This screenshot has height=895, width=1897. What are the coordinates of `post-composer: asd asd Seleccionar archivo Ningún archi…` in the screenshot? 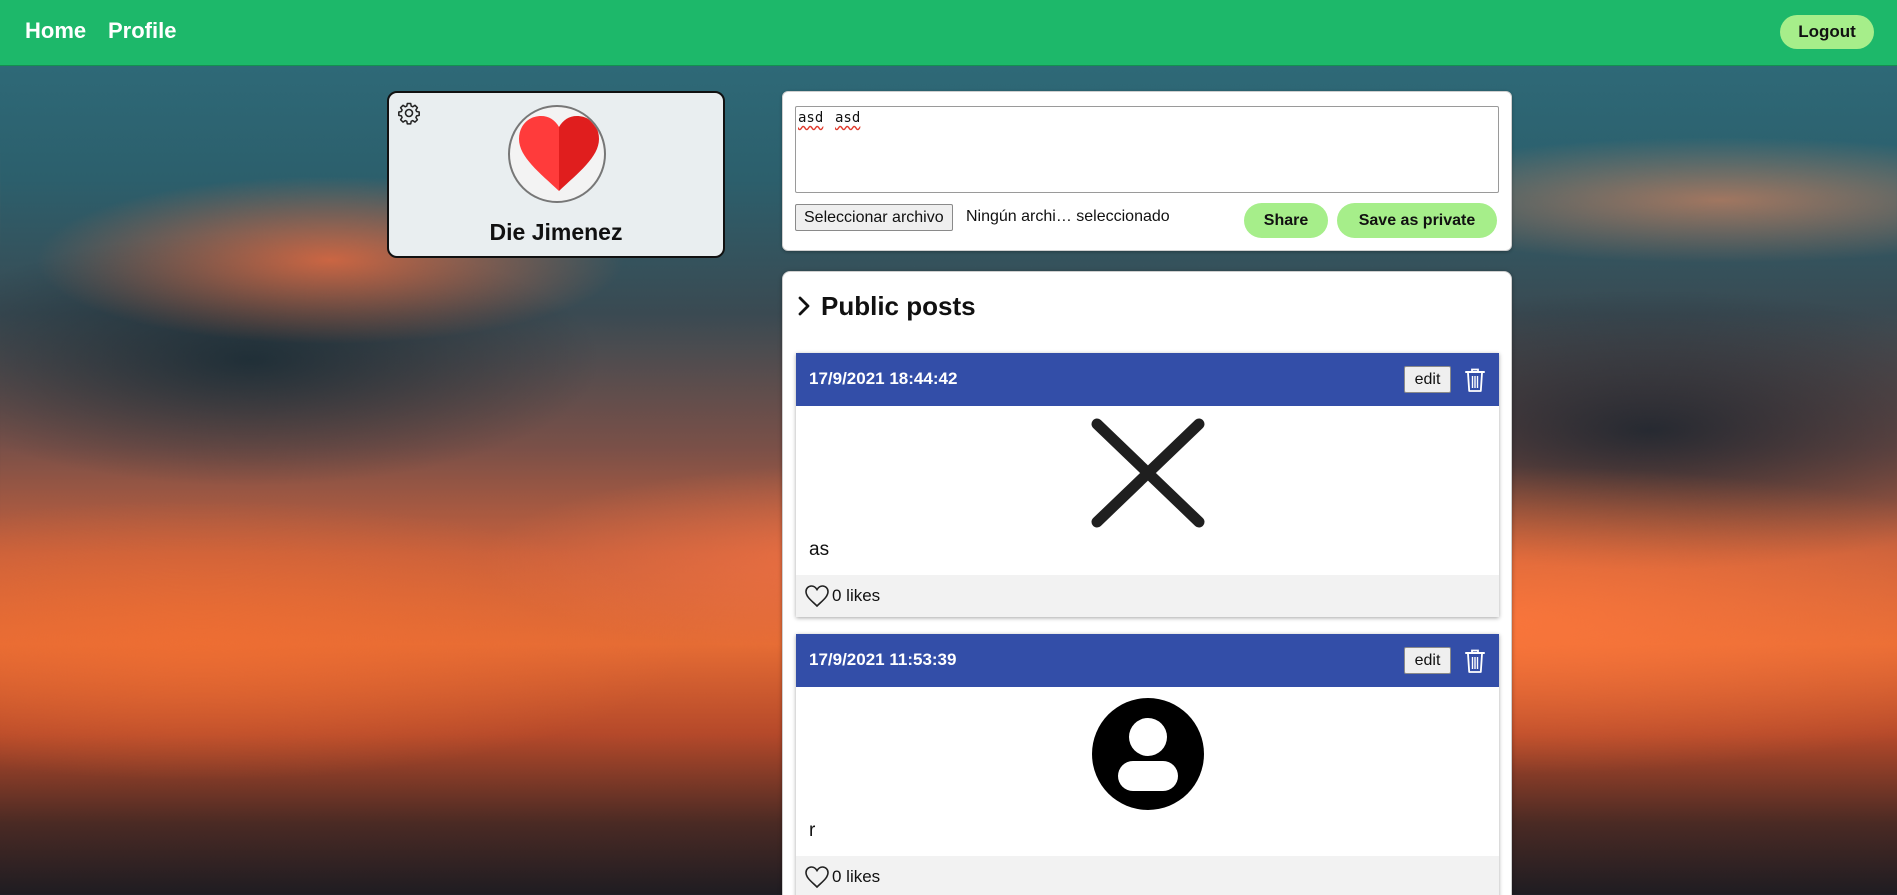 It's located at (1147, 171).